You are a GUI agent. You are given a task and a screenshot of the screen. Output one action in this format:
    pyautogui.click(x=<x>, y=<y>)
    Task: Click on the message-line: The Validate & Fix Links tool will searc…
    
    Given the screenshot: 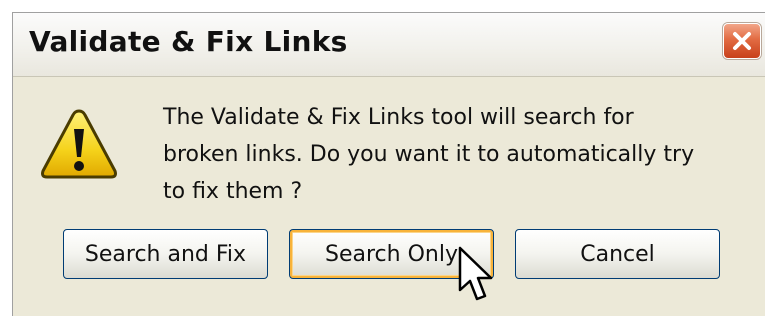 What is the action you would take?
    pyautogui.click(x=398, y=117)
    